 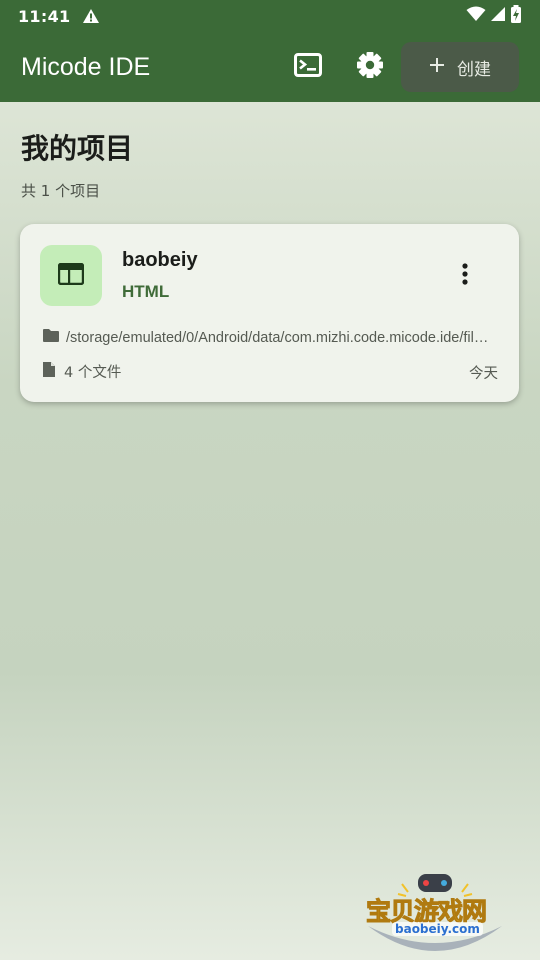 What do you see at coordinates (77, 148) in the screenshot?
I see `page-title: 我的项目` at bounding box center [77, 148].